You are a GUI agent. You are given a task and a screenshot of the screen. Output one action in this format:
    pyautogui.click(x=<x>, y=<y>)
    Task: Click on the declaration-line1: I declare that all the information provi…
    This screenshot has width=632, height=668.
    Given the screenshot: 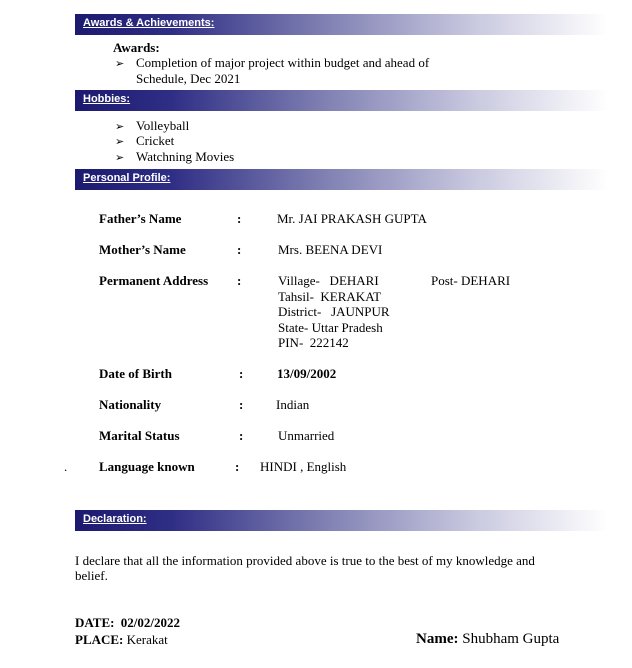 What is the action you would take?
    pyautogui.click(x=305, y=560)
    